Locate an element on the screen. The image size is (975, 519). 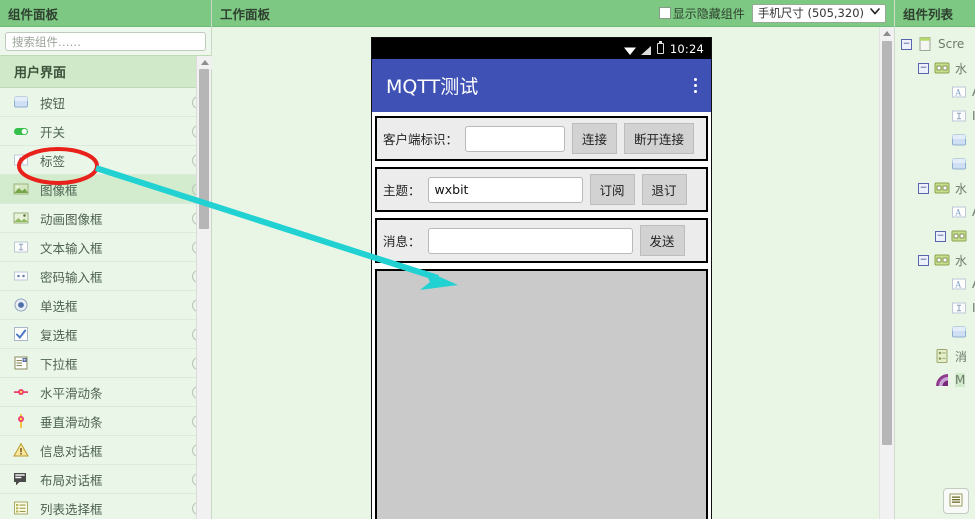
phone-form-row-1: 主题： wxbit 订阅 退订 is located at coordinates (541, 189).